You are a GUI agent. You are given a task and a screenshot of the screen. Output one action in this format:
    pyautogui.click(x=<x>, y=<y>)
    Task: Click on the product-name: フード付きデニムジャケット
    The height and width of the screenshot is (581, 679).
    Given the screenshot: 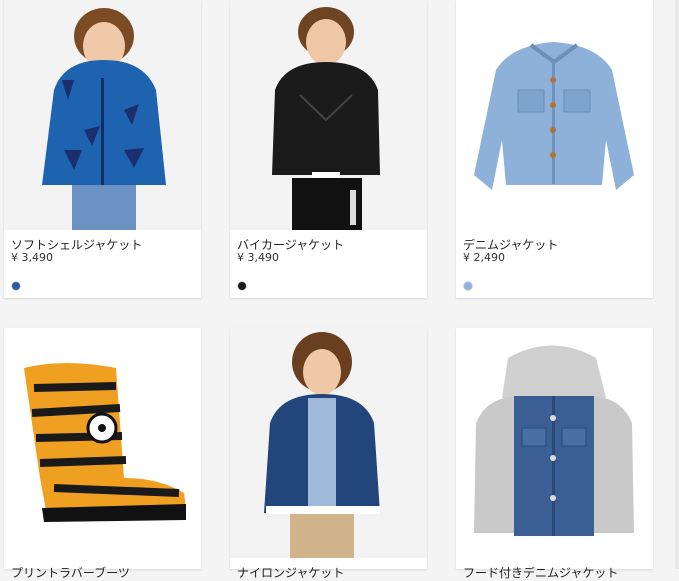 What is the action you would take?
    pyautogui.click(x=540, y=572)
    